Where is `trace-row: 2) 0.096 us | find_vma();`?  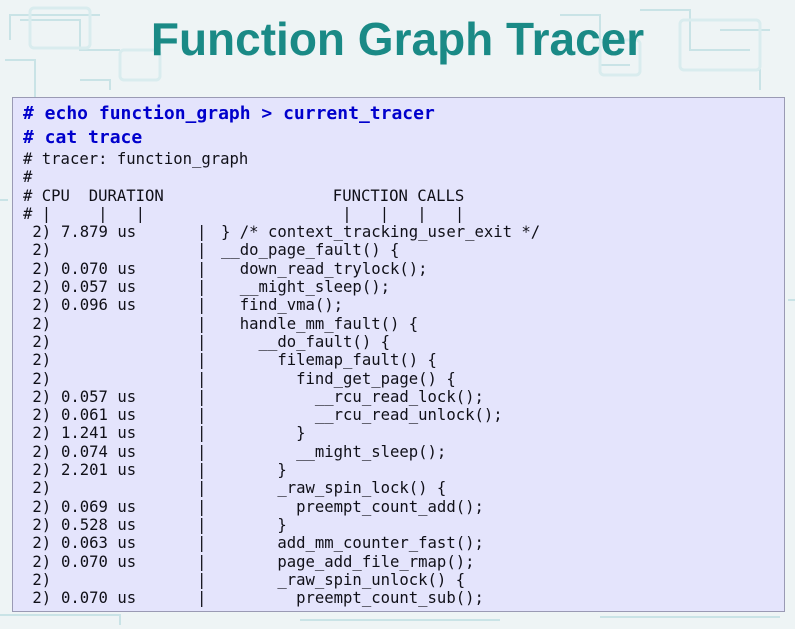 trace-row: 2) 0.096 us | find_vma(); is located at coordinates (403, 305).